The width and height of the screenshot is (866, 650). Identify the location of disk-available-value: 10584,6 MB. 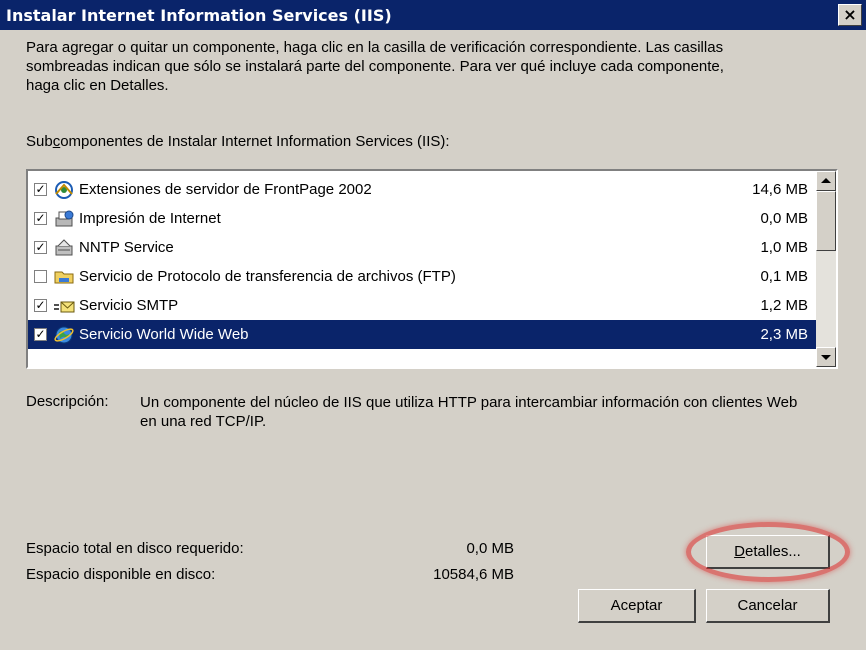
(473, 574).